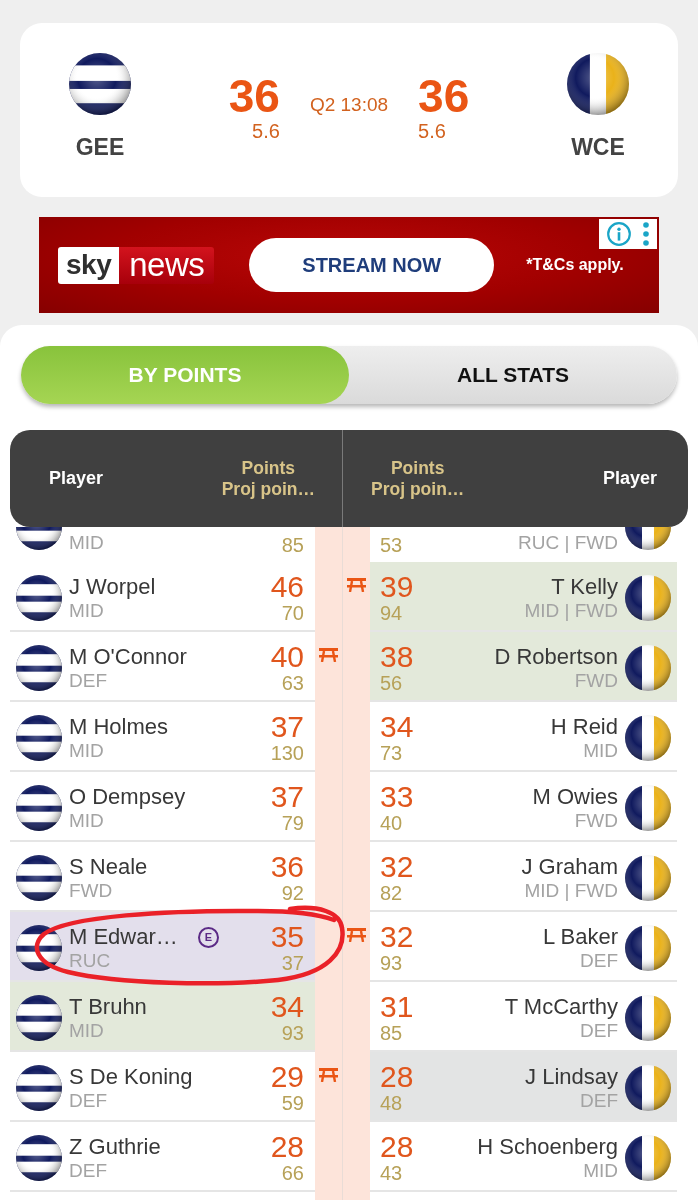  Describe the element at coordinates (598, 147) in the screenshot. I see `team-name: WCE` at that location.